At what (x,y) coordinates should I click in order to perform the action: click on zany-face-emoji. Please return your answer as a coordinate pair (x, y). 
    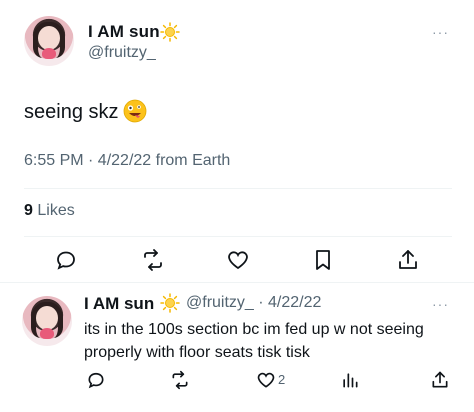
    Looking at the image, I should click on (135, 111).